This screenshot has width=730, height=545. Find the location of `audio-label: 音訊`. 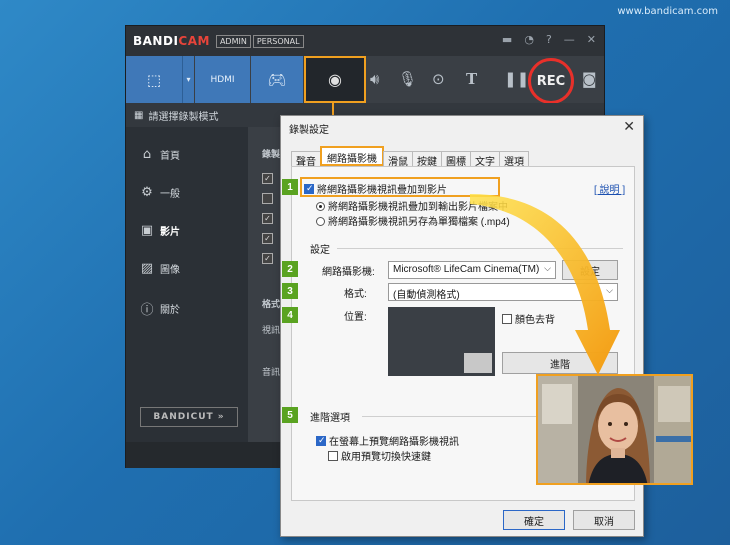

audio-label: 音訊 is located at coordinates (271, 373).